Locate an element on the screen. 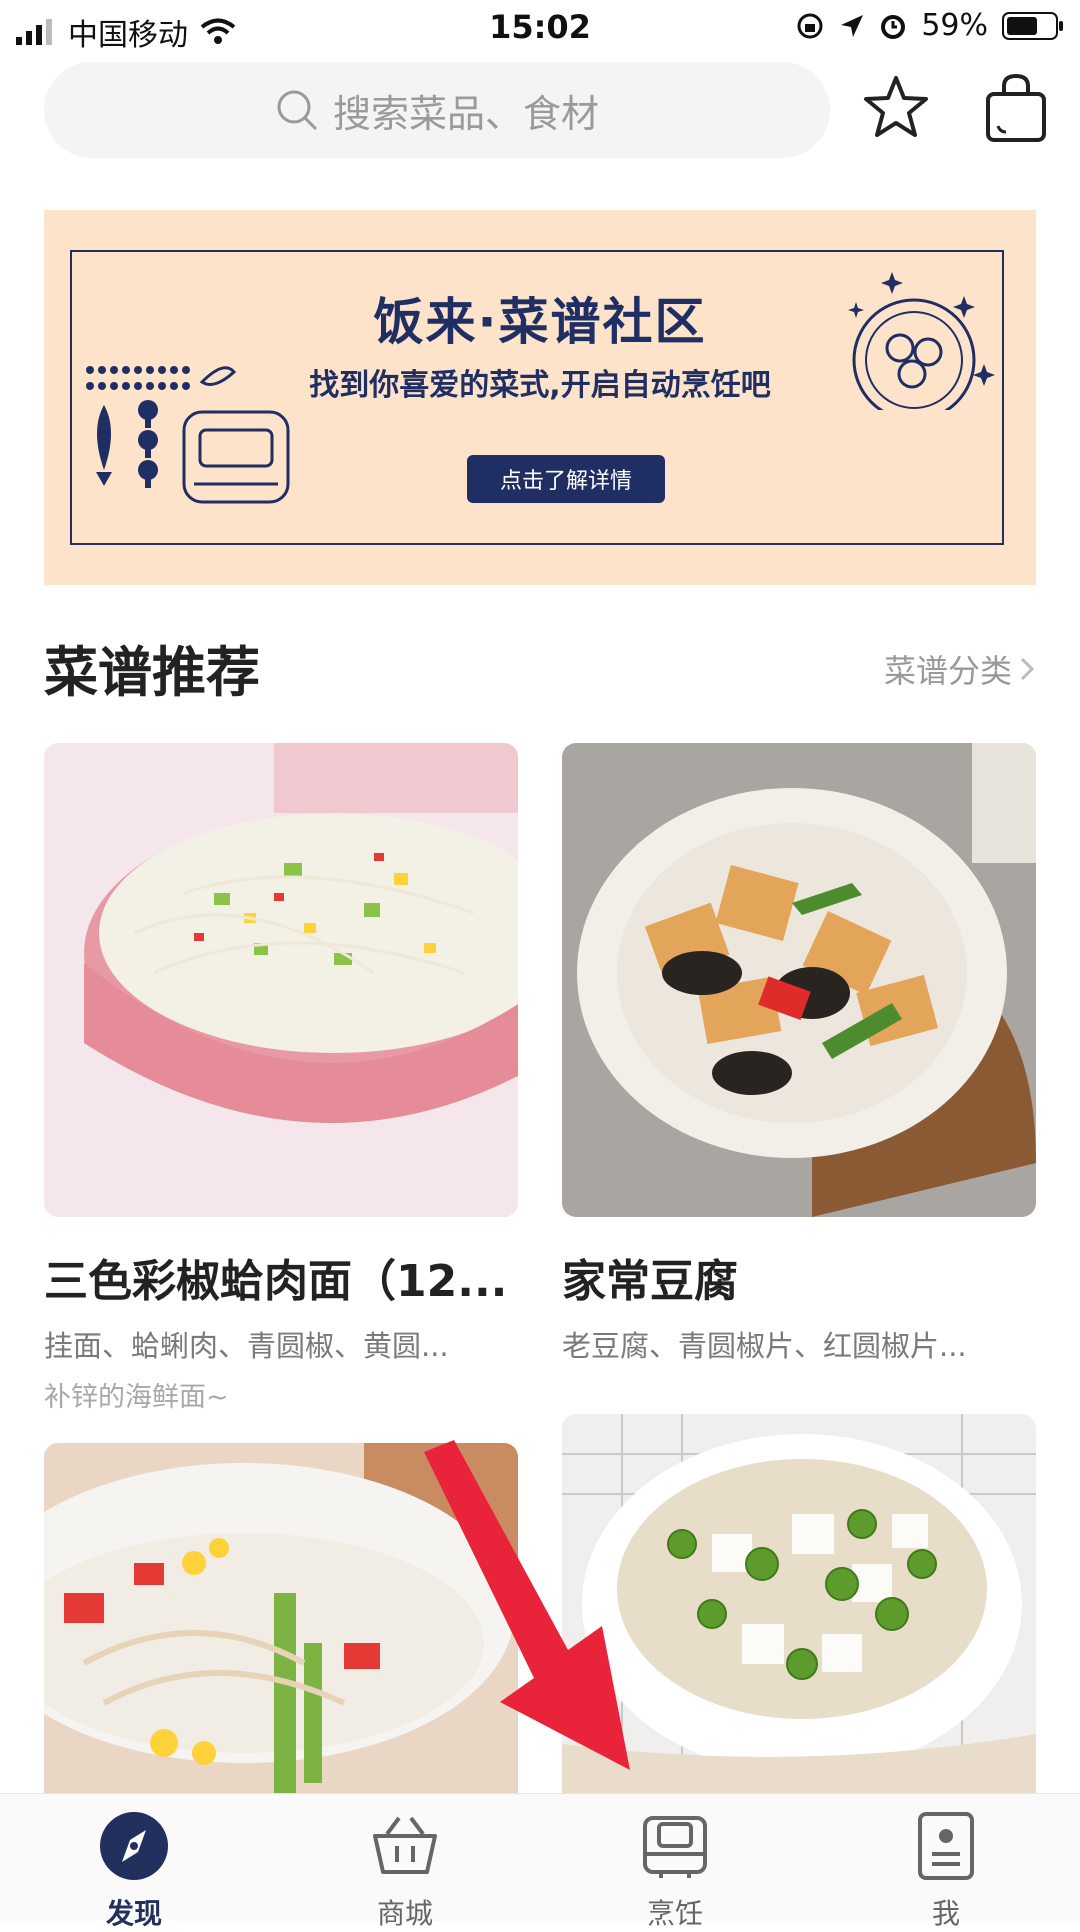 The width and height of the screenshot is (1080, 1932). shopping-bag-icon is located at coordinates (1016, 108).